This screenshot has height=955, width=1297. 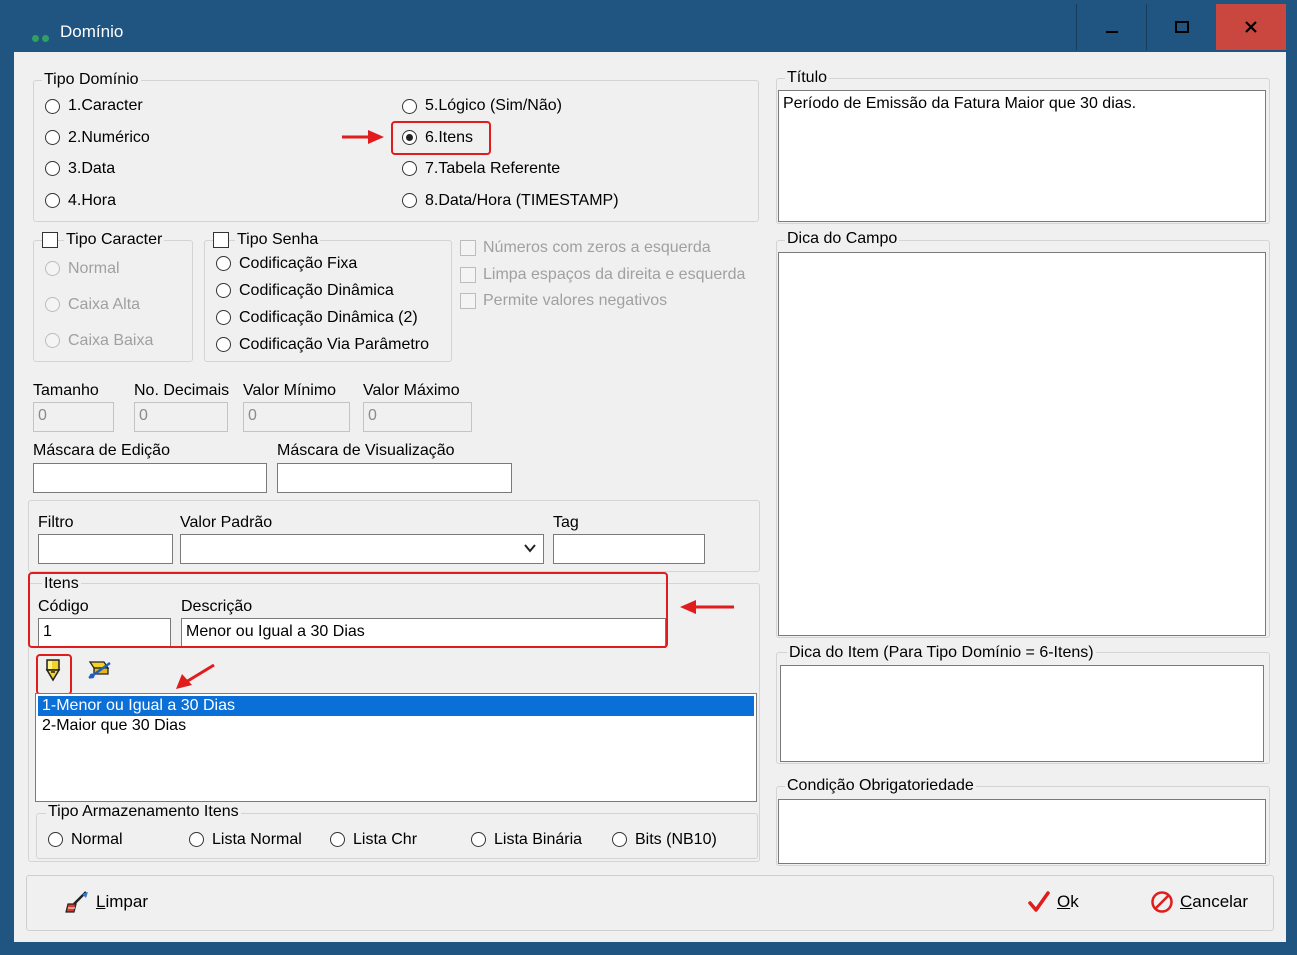 What do you see at coordinates (1039, 901) in the screenshot?
I see `checkmark-icon` at bounding box center [1039, 901].